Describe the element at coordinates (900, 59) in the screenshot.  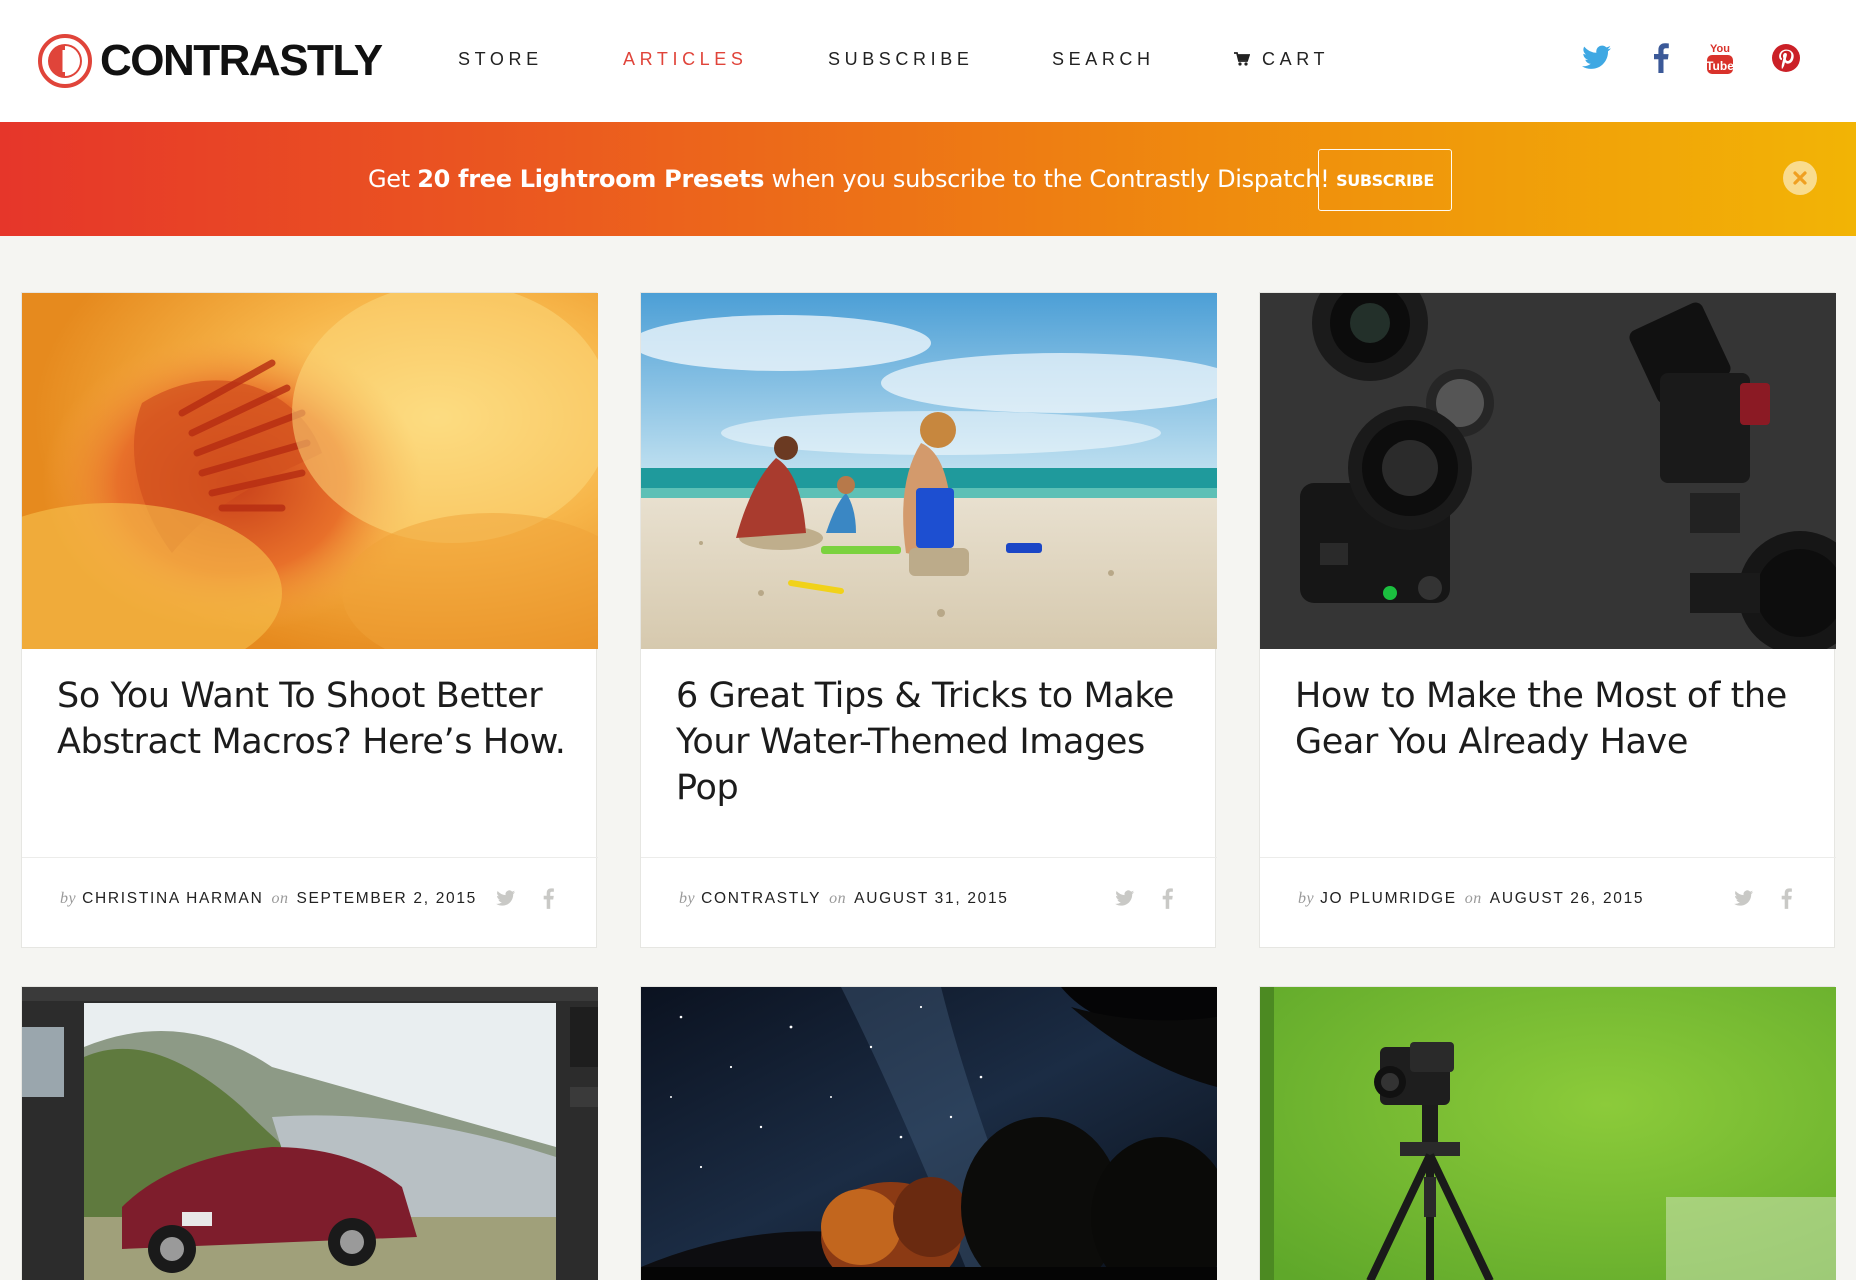
I see `nav-subscribe: SUBSCRIBE` at that location.